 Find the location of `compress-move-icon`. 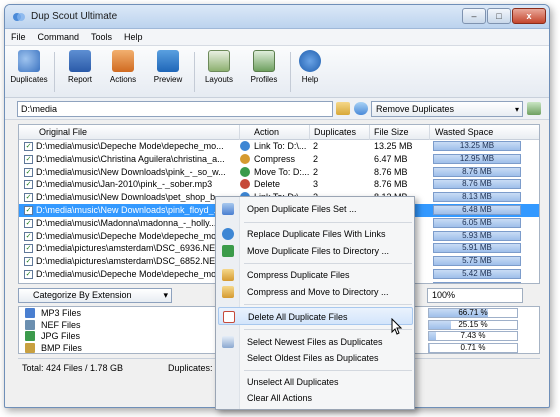

compress-move-icon is located at coordinates (228, 292).